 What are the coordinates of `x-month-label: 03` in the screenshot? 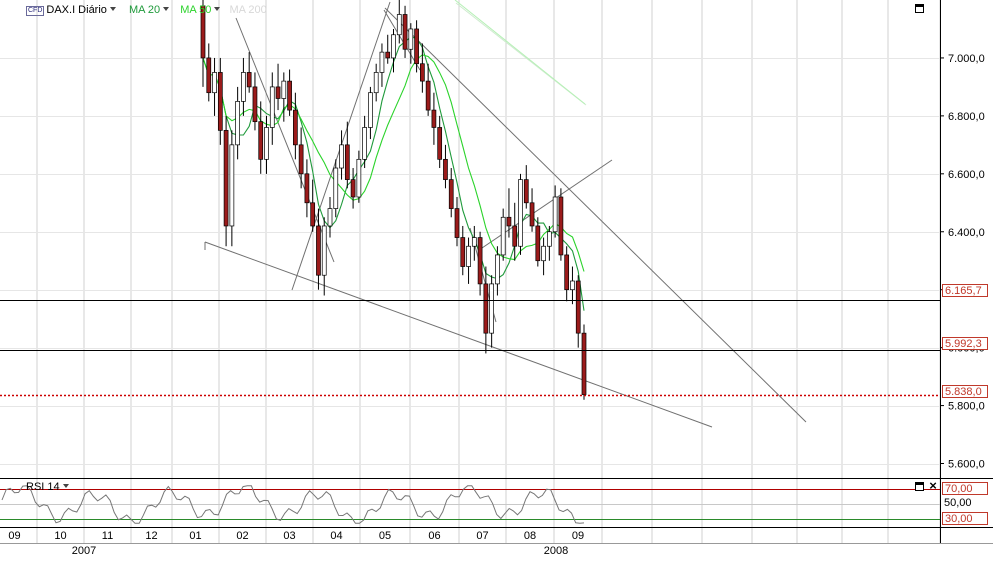 It's located at (289, 536).